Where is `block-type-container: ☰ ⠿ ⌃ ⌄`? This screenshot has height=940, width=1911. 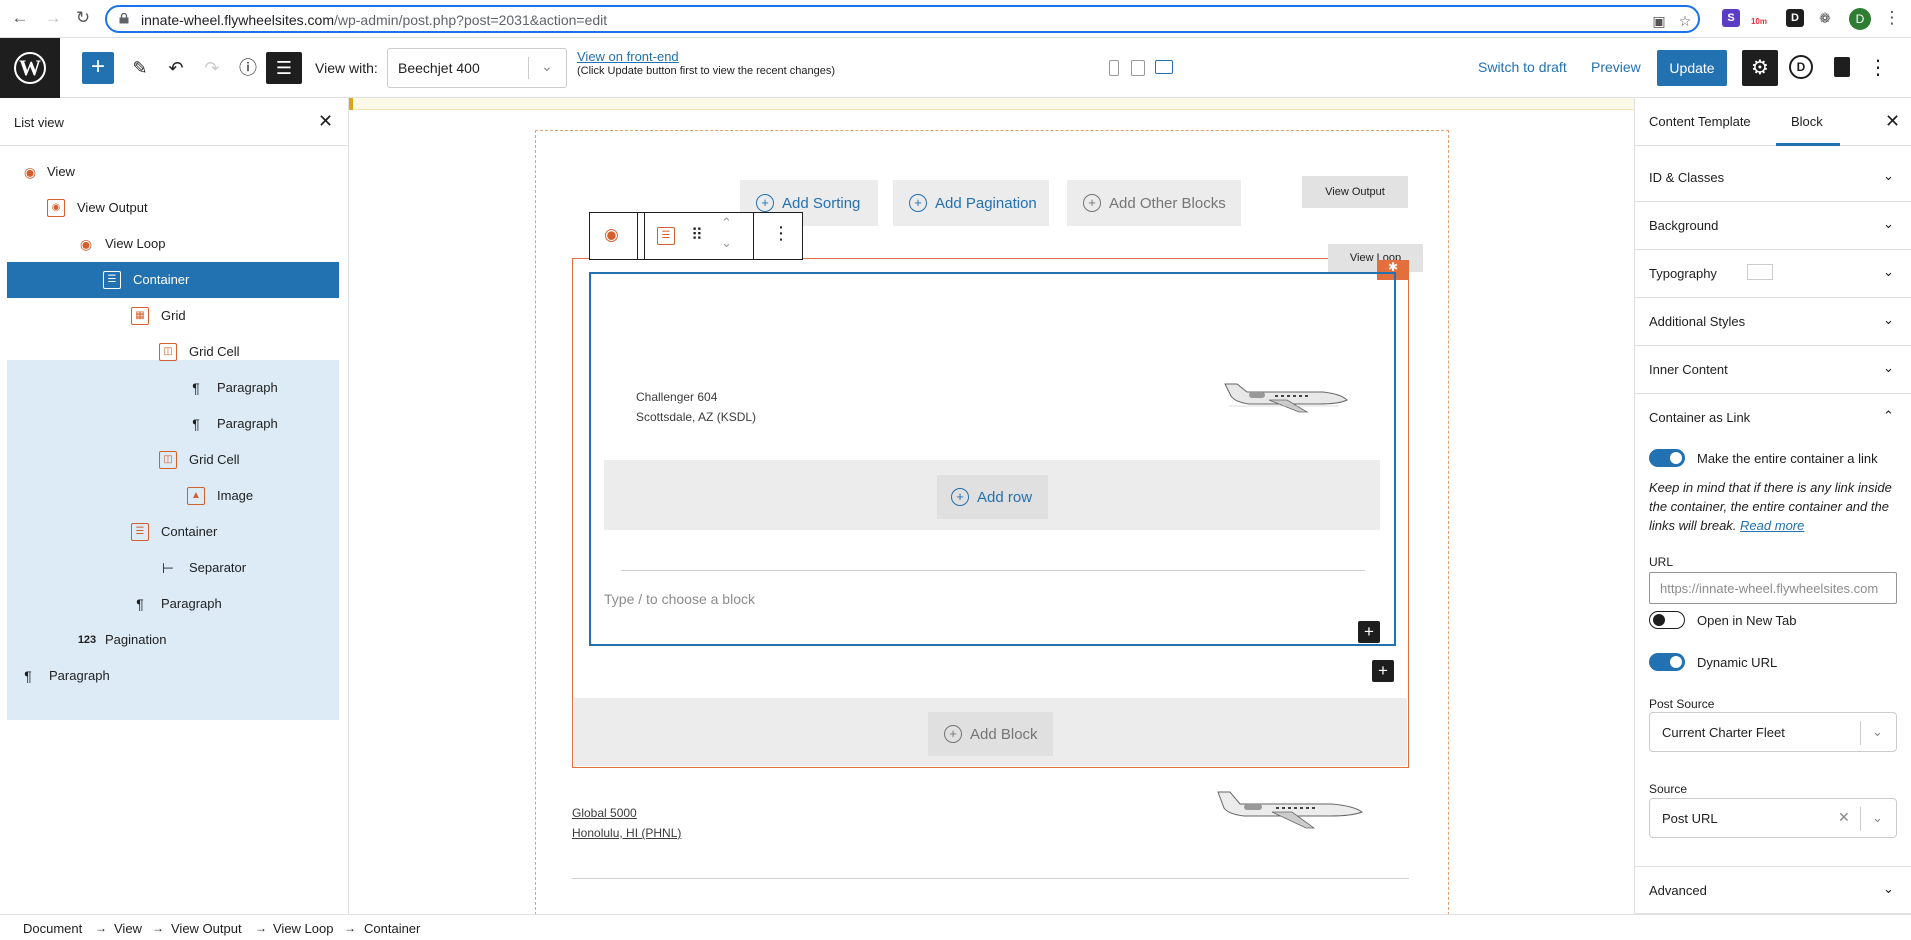
block-type-container: ☰ ⠿ ⌃ ⌄ is located at coordinates (699, 236).